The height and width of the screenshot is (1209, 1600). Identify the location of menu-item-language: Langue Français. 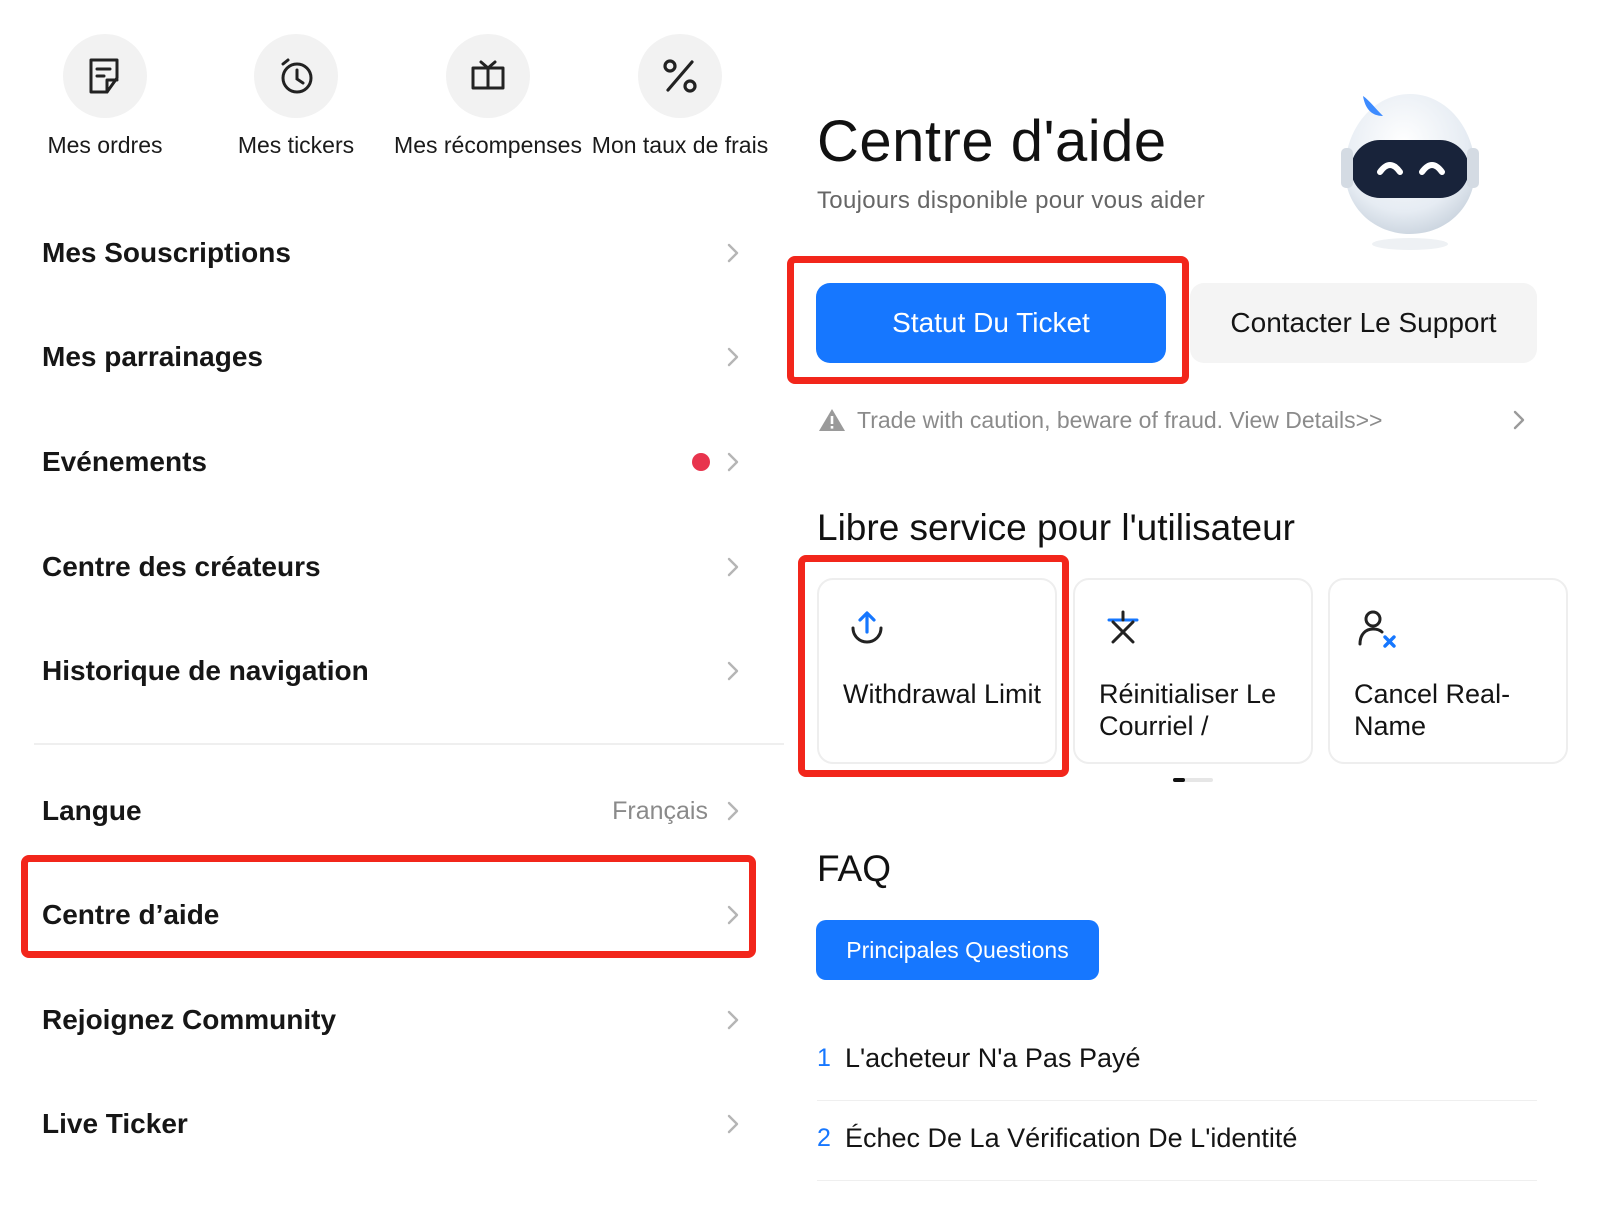
(395, 811).